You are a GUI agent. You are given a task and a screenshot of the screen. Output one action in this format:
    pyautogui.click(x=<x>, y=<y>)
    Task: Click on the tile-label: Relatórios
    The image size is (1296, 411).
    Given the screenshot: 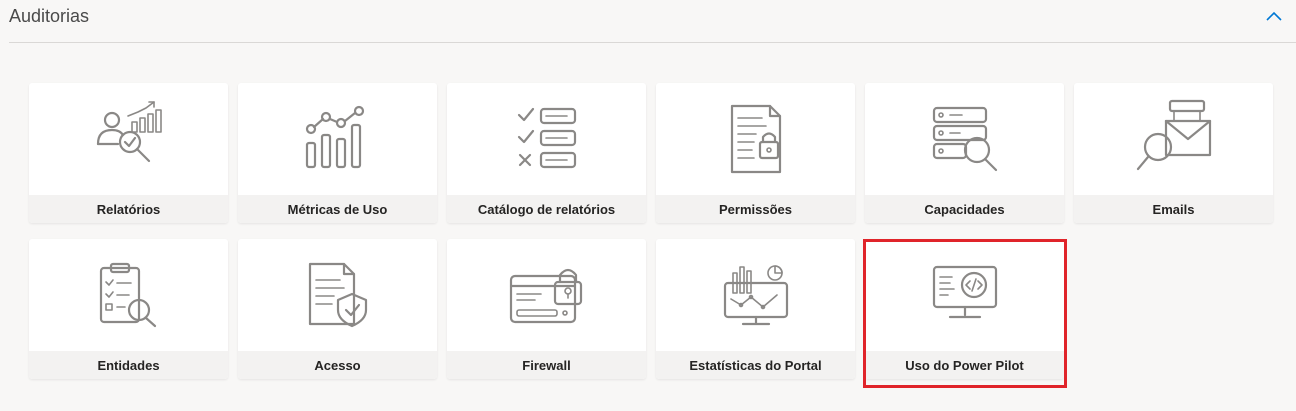 What is the action you would take?
    pyautogui.click(x=128, y=209)
    